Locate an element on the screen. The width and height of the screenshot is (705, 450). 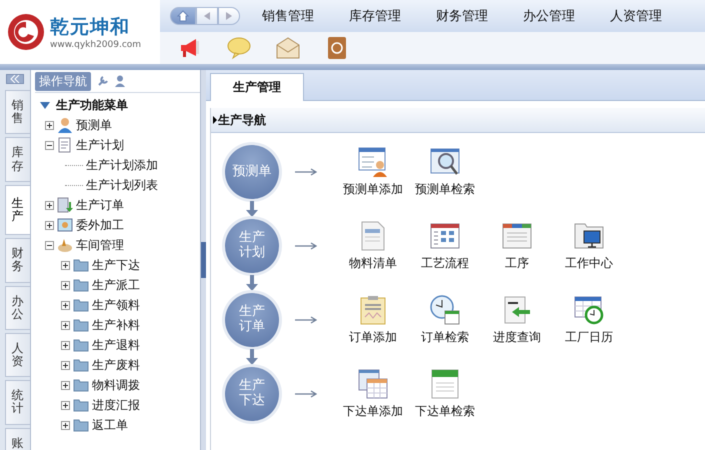
action-label: 工序 is located at coordinates (517, 263).